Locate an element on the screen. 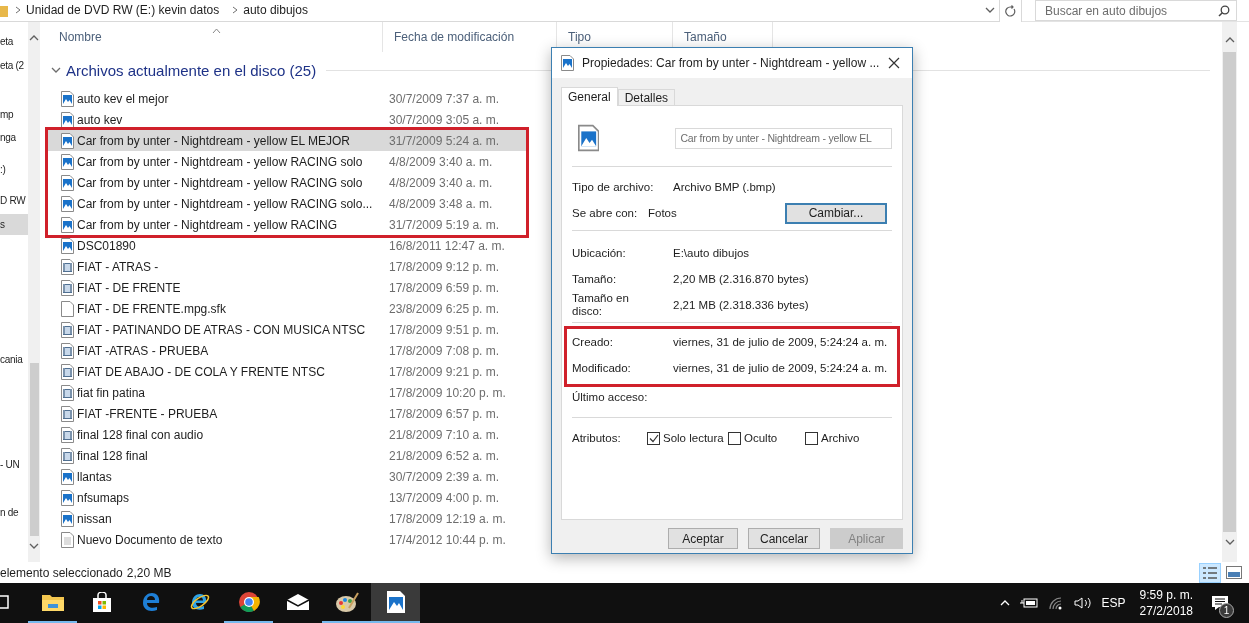 Image resolution: width=1249 pixels, height=623 pixels. refresh-button is located at coordinates (1011, 11).